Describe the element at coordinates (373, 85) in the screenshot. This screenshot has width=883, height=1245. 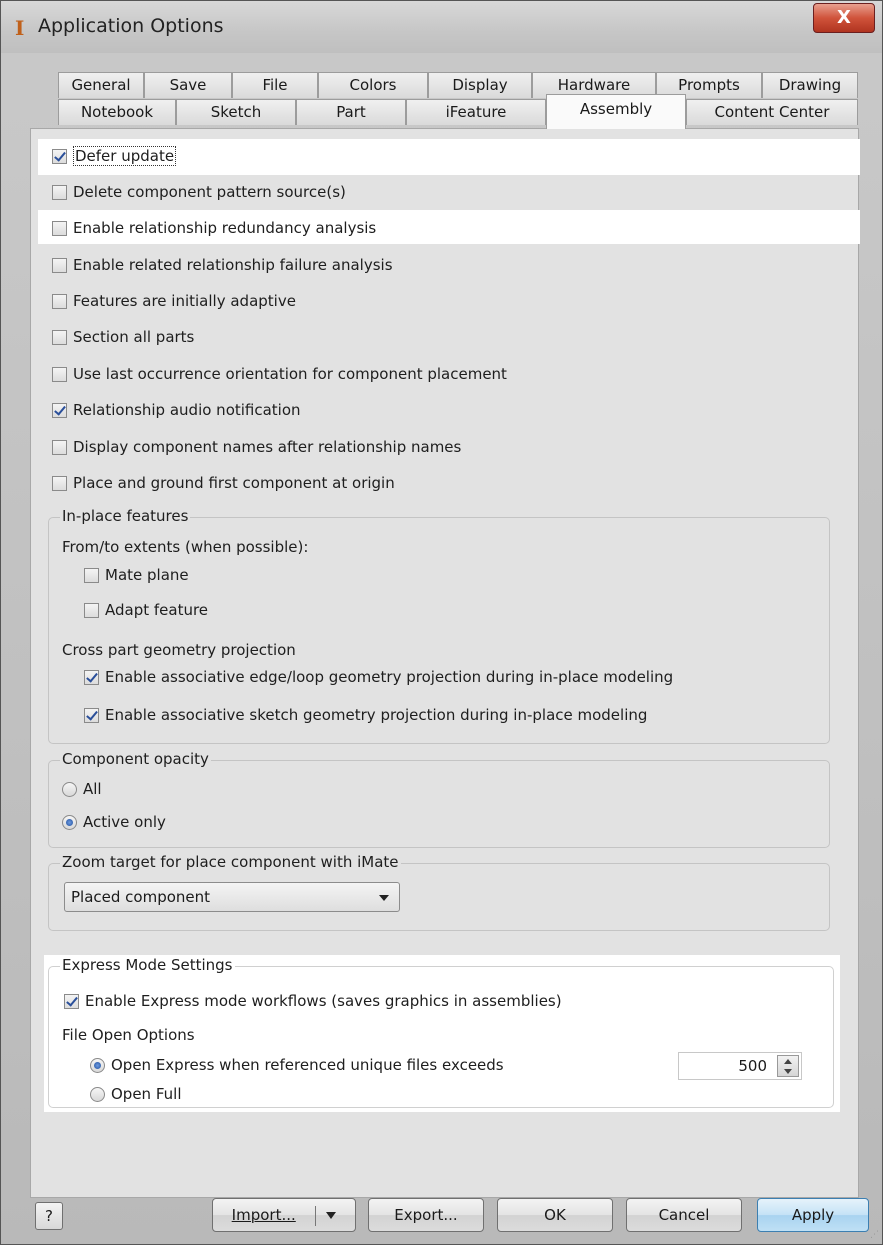
I see `tab-colors: Colors` at that location.